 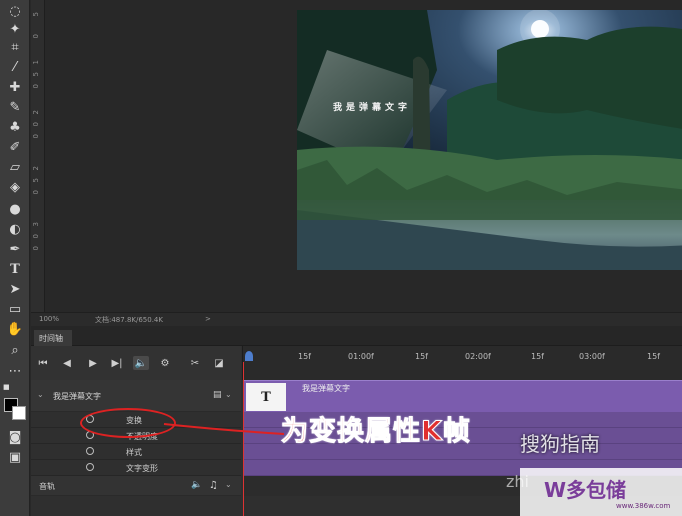 What do you see at coordinates (643, 506) in the screenshot?
I see `site-url: www.386w.com` at bounding box center [643, 506].